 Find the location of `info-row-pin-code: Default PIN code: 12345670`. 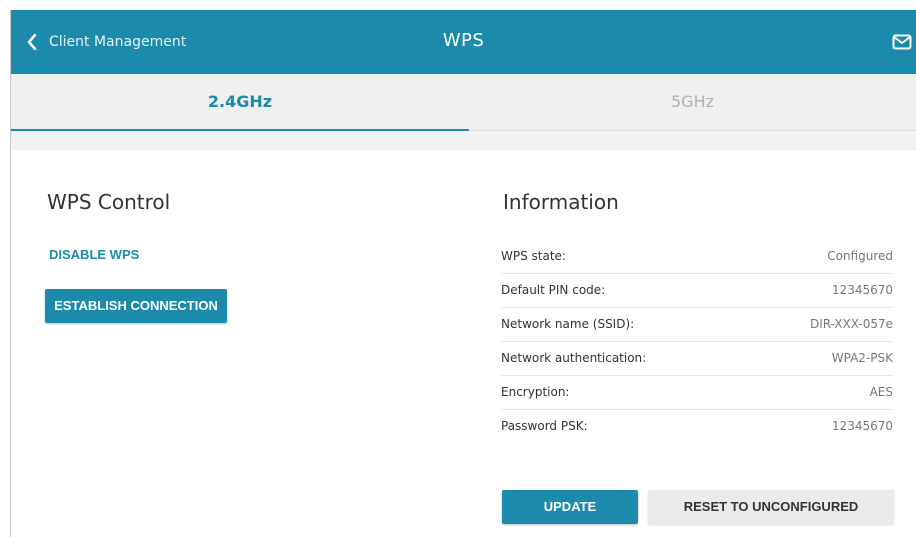

info-row-pin-code: Default PIN code: 12345670 is located at coordinates (697, 291).